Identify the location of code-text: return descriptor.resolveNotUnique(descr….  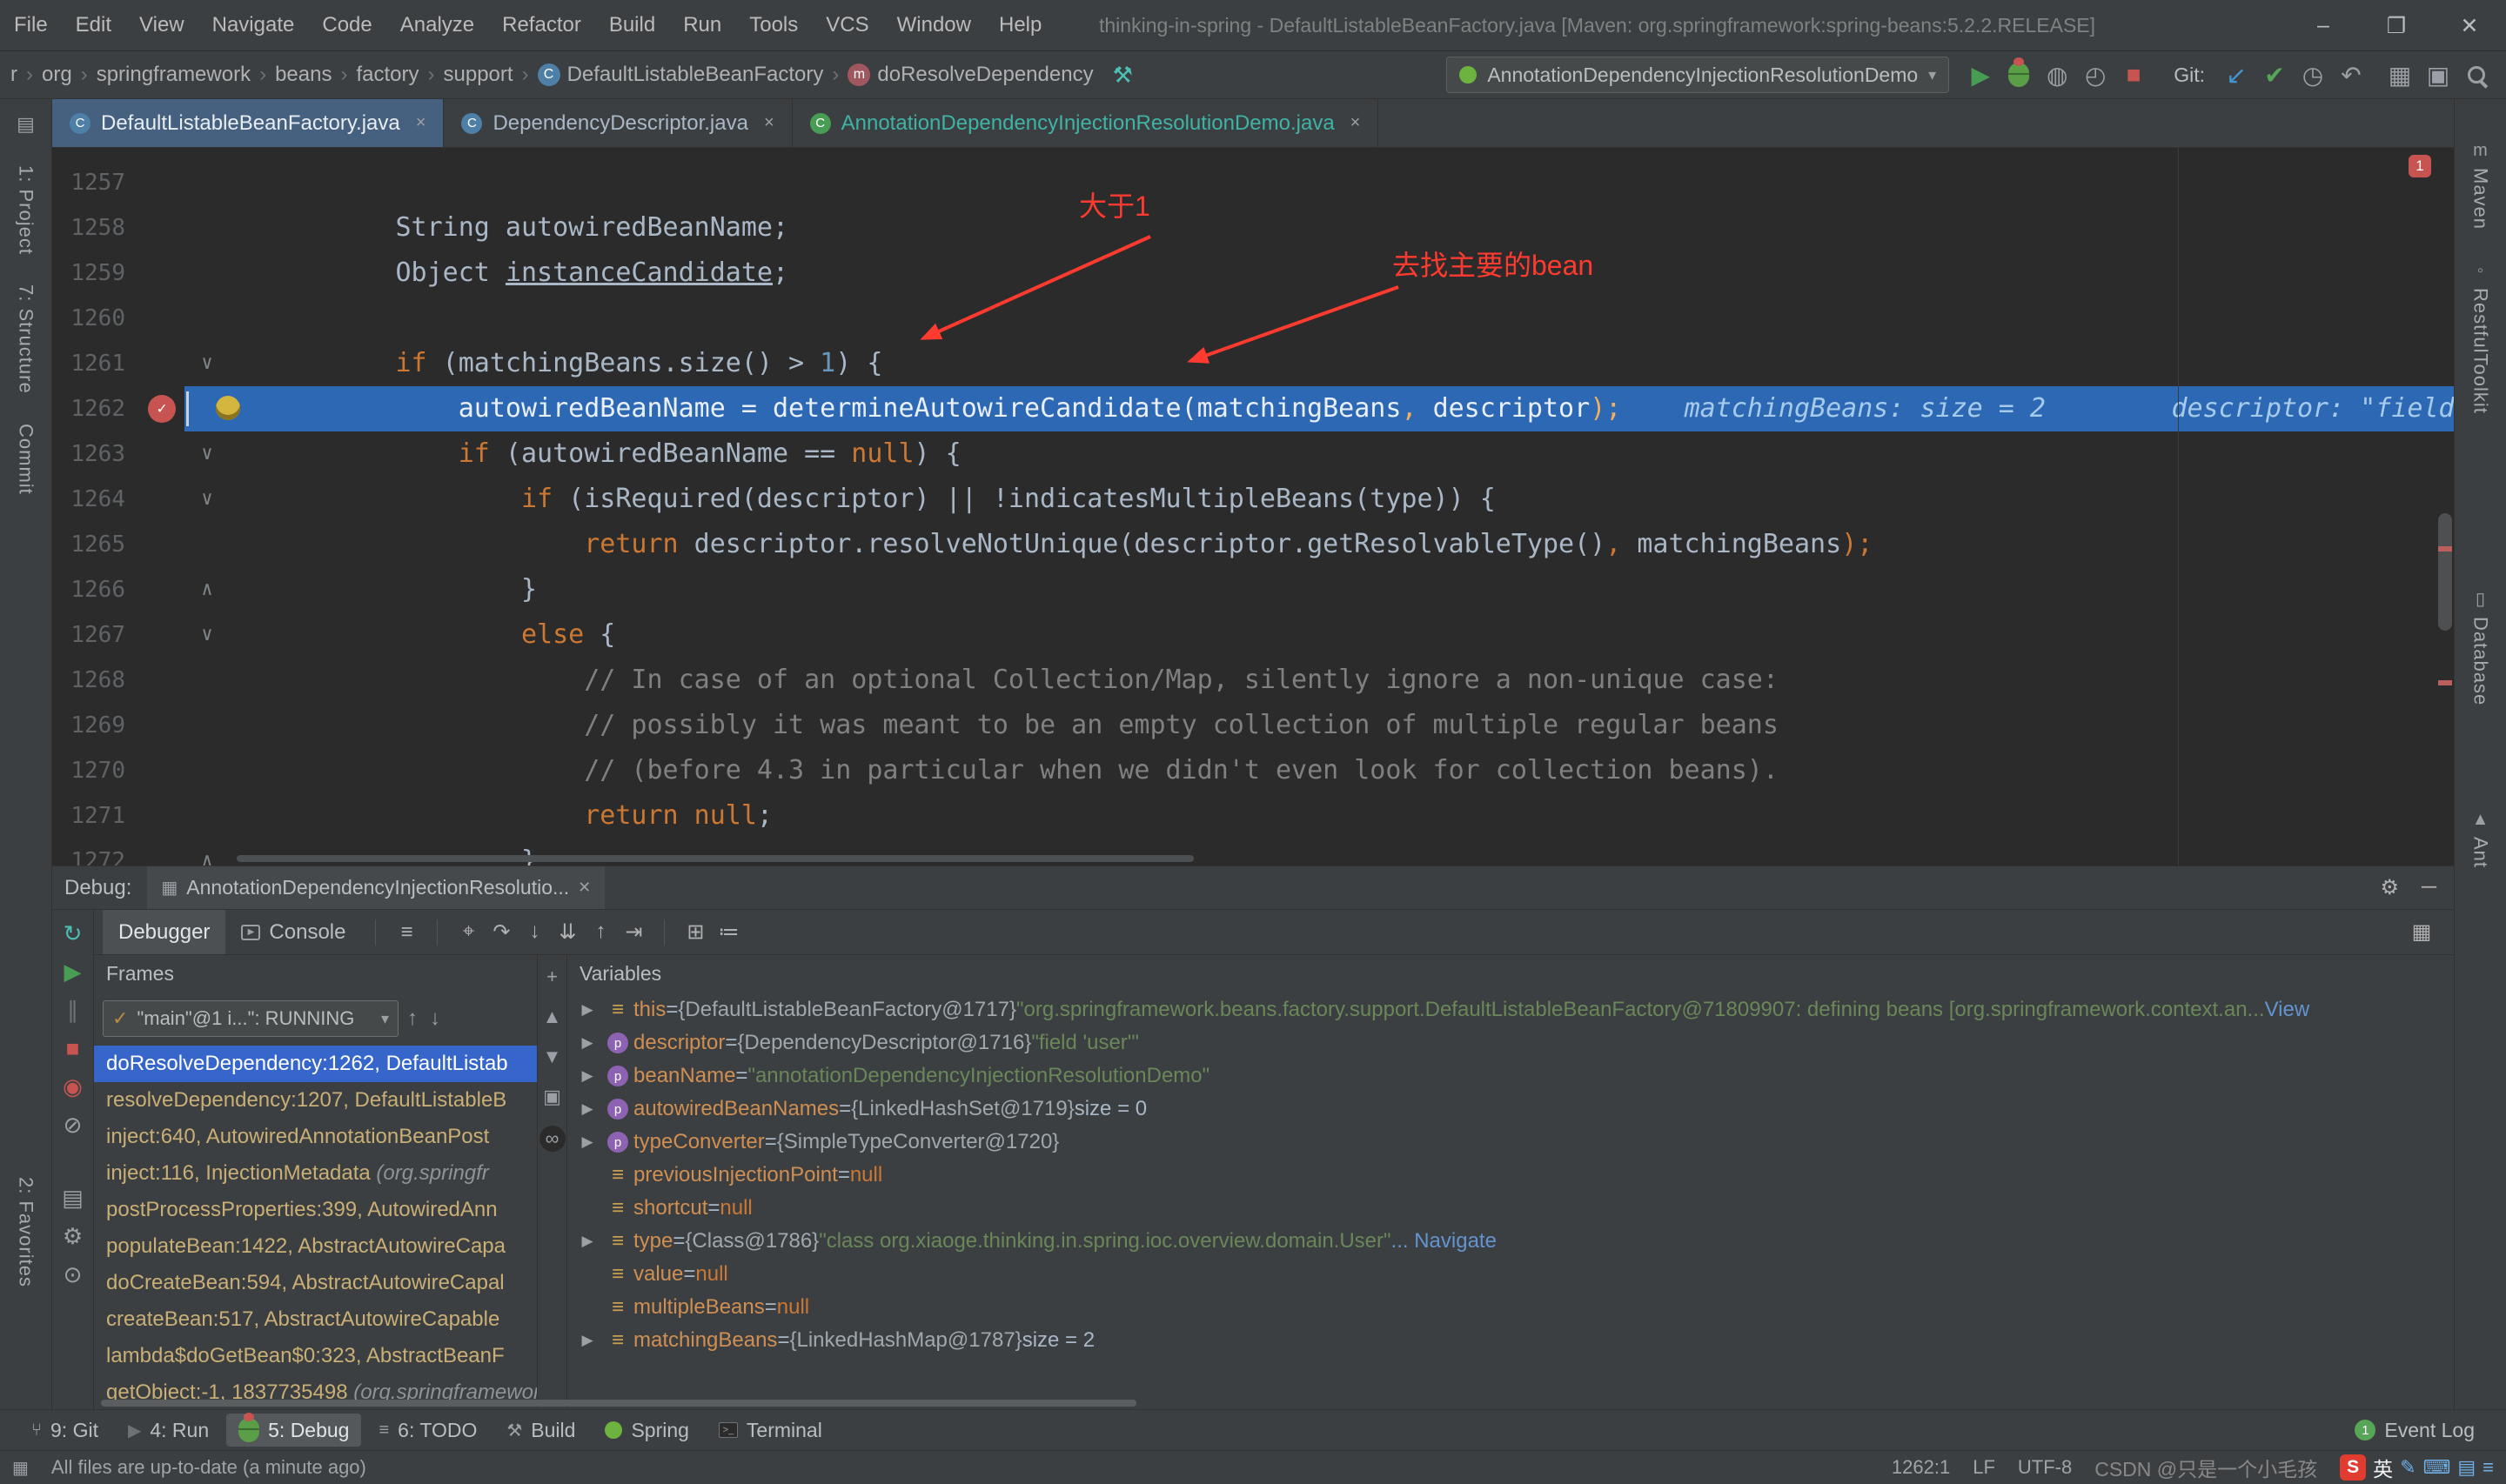
(1051, 544).